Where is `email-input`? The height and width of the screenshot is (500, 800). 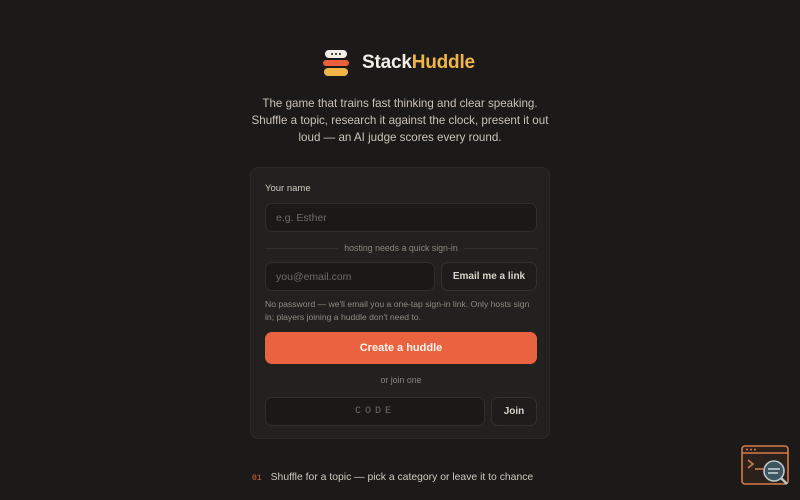
email-input is located at coordinates (350, 276).